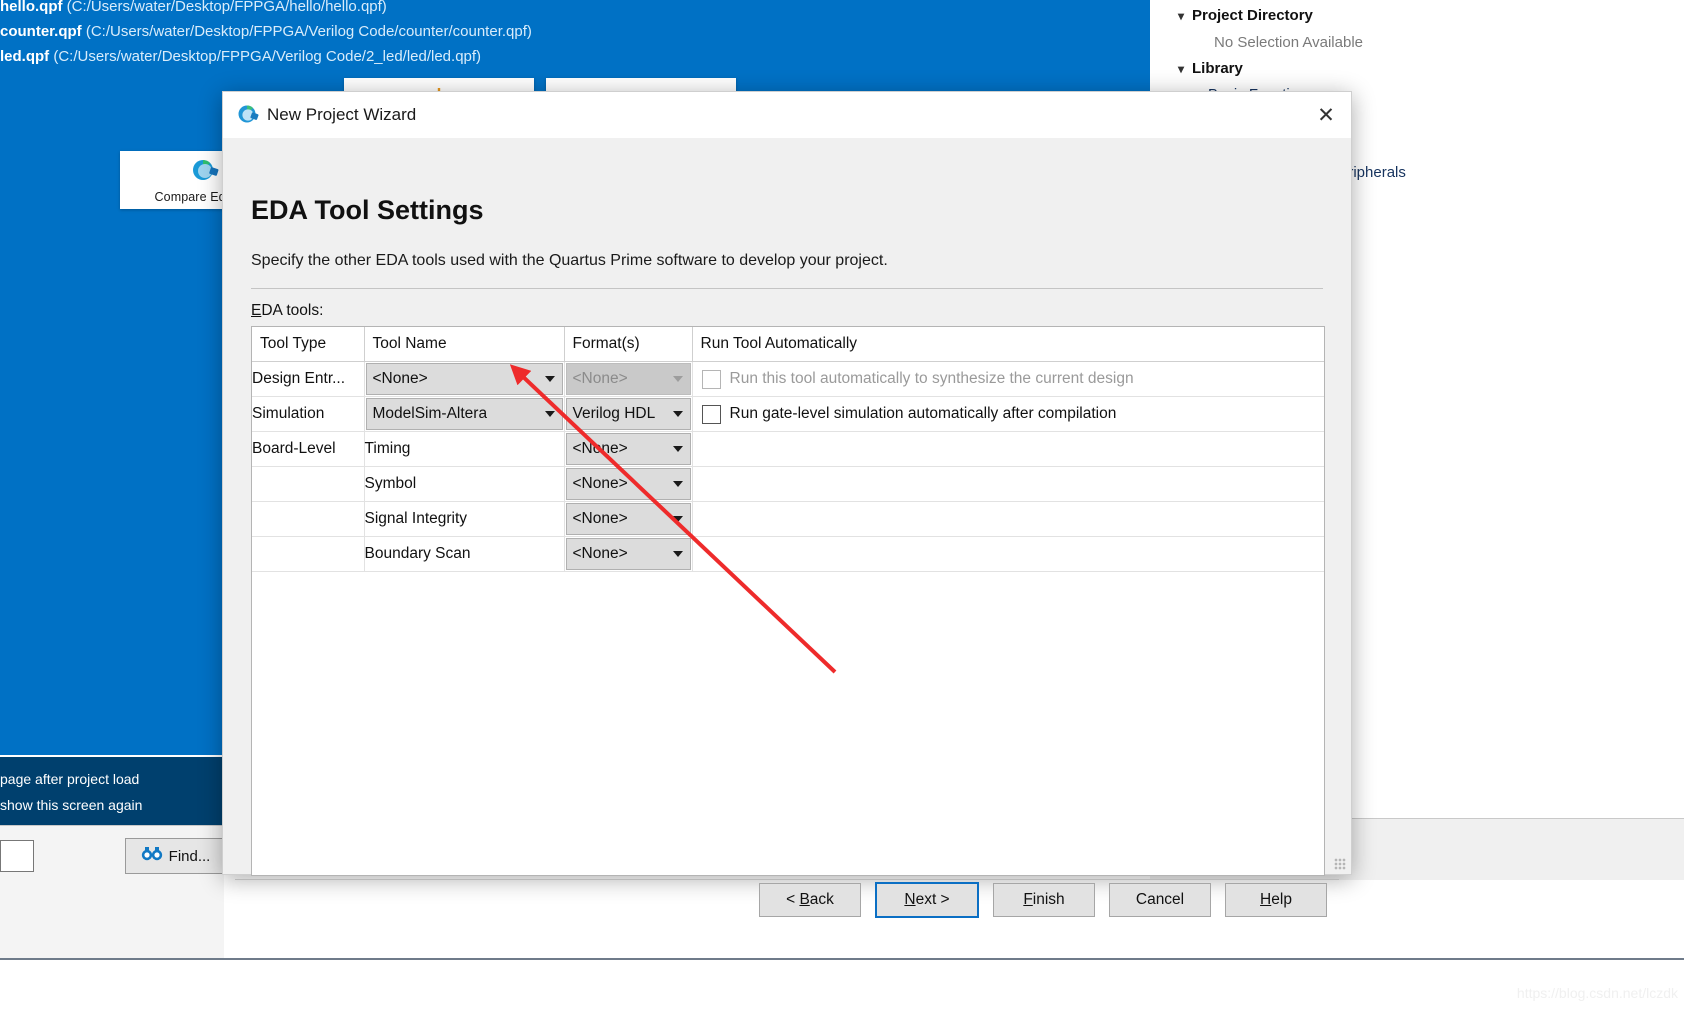 Image resolution: width=1684 pixels, height=1027 pixels. I want to click on back-button-label: ack, so click(821, 899).